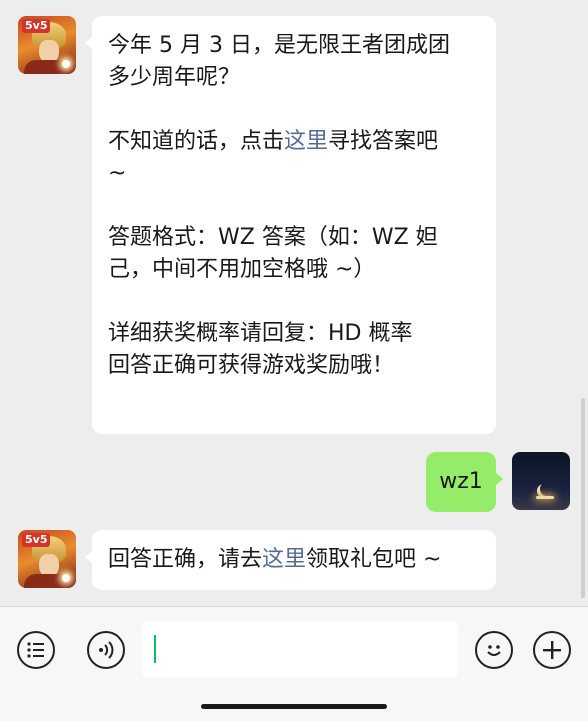 Image resolution: width=588 pixels, height=721 pixels. I want to click on official-account-avatar: 5v5, so click(47, 45).